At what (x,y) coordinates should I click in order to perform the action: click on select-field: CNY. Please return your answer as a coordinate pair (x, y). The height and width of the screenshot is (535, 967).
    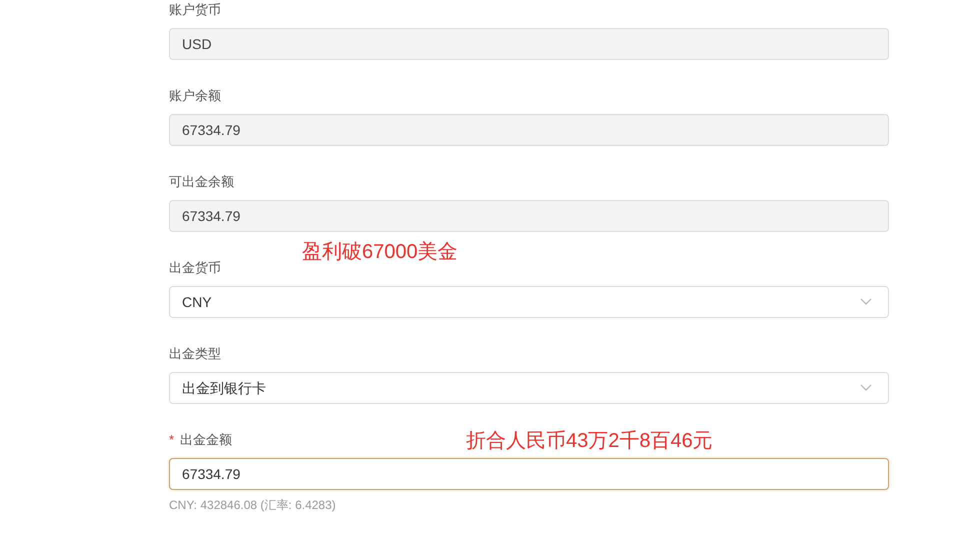
    Looking at the image, I should click on (529, 302).